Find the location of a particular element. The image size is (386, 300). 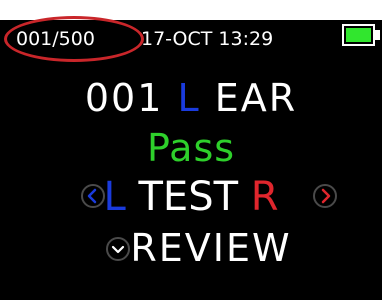

counter-highlight-circle is located at coordinates (74, 39).